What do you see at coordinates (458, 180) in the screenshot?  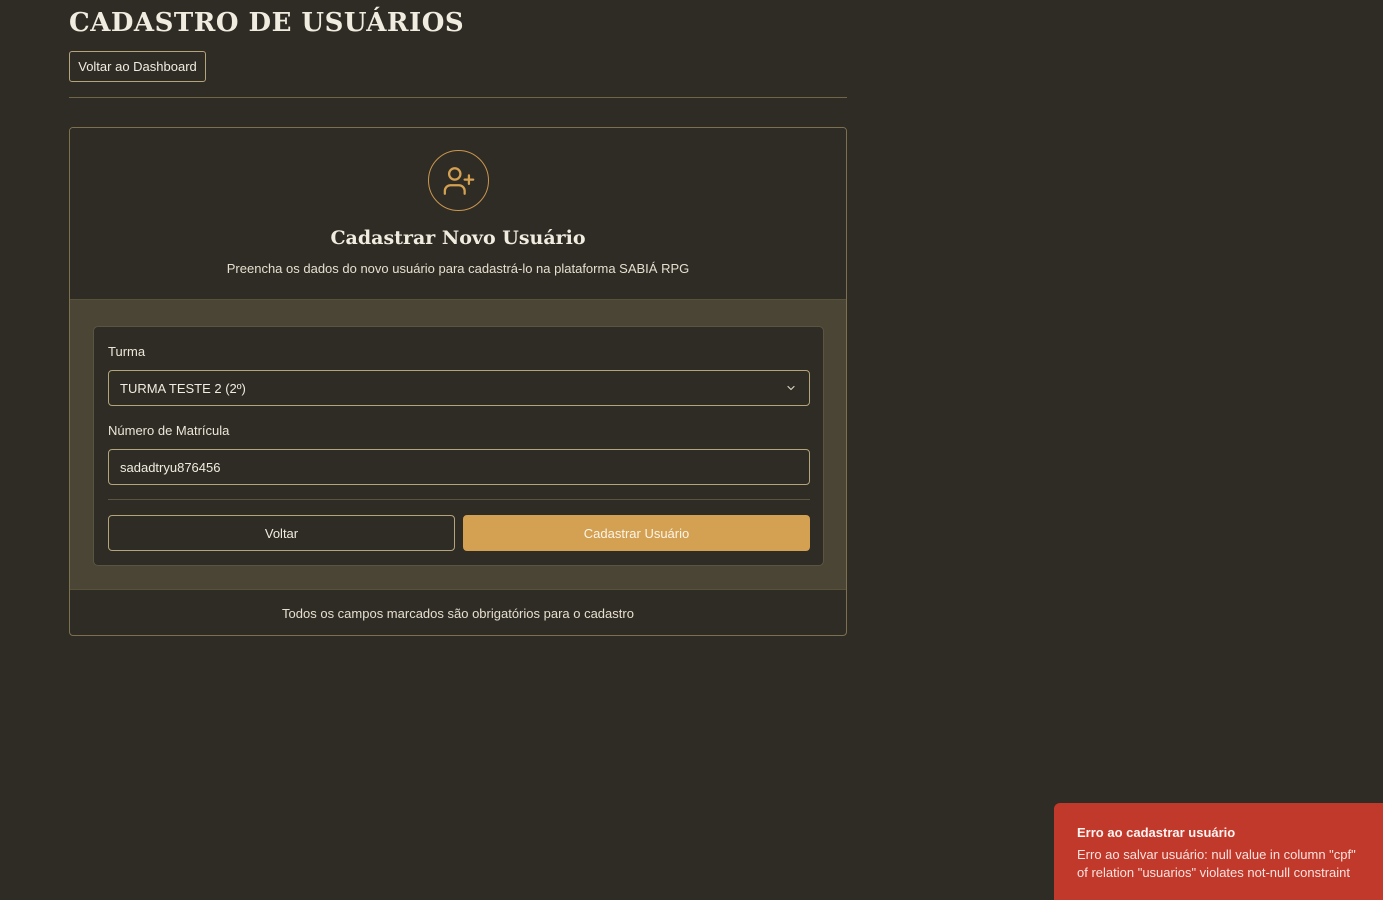 I see `user-plus-icon` at bounding box center [458, 180].